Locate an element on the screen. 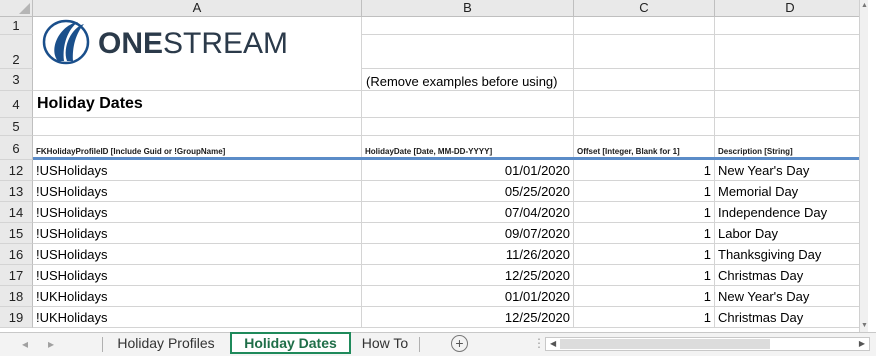  horizontal-scrollbar: ◀ ▶ is located at coordinates (707, 344).